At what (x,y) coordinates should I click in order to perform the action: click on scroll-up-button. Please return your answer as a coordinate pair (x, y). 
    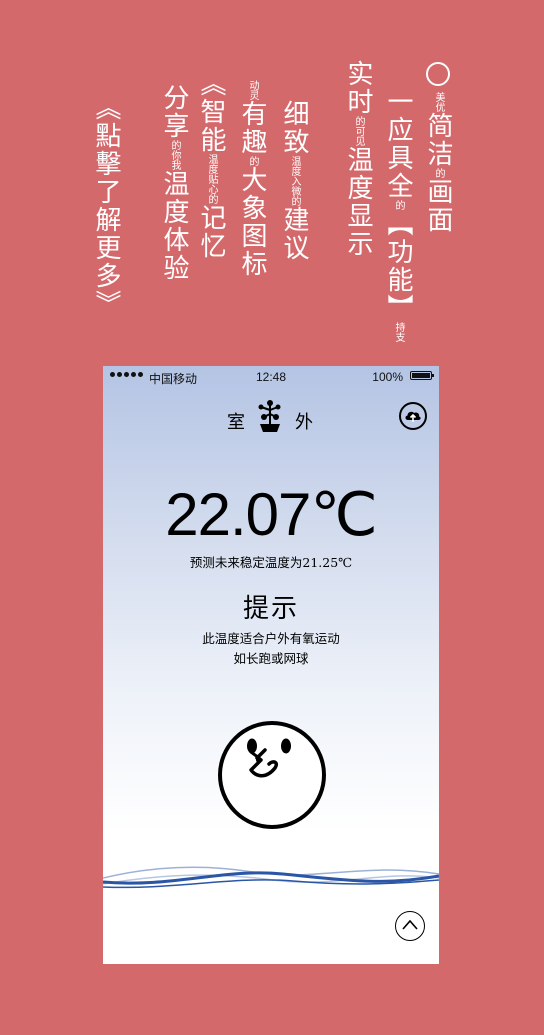
    Looking at the image, I should click on (410, 926).